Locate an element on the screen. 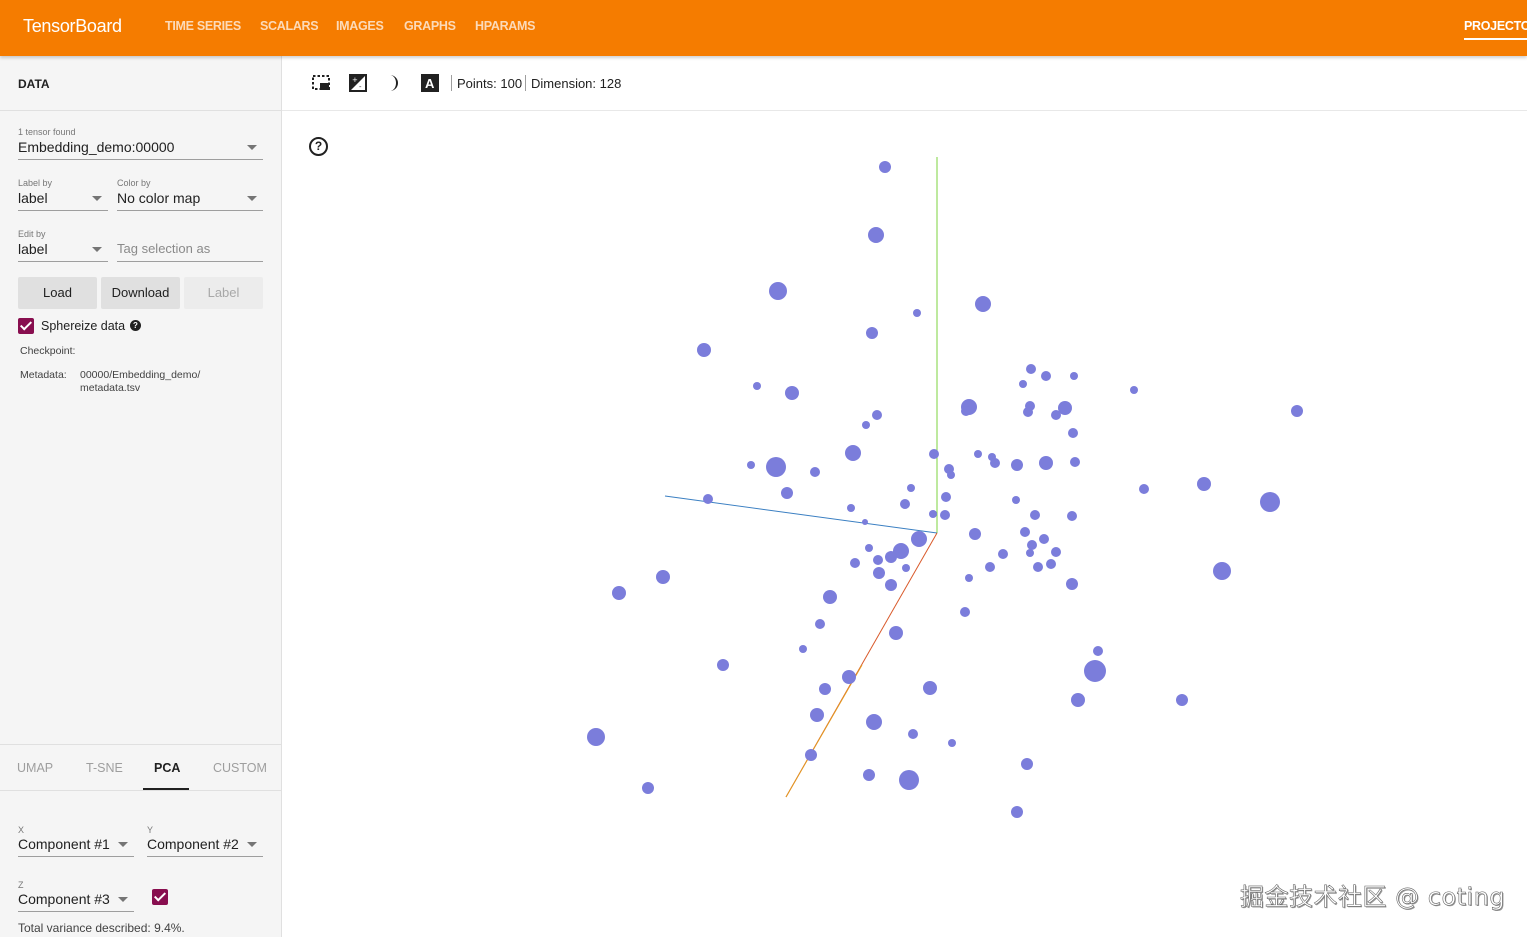 This screenshot has width=1527, height=937. text-label-icon: A is located at coordinates (430, 83).